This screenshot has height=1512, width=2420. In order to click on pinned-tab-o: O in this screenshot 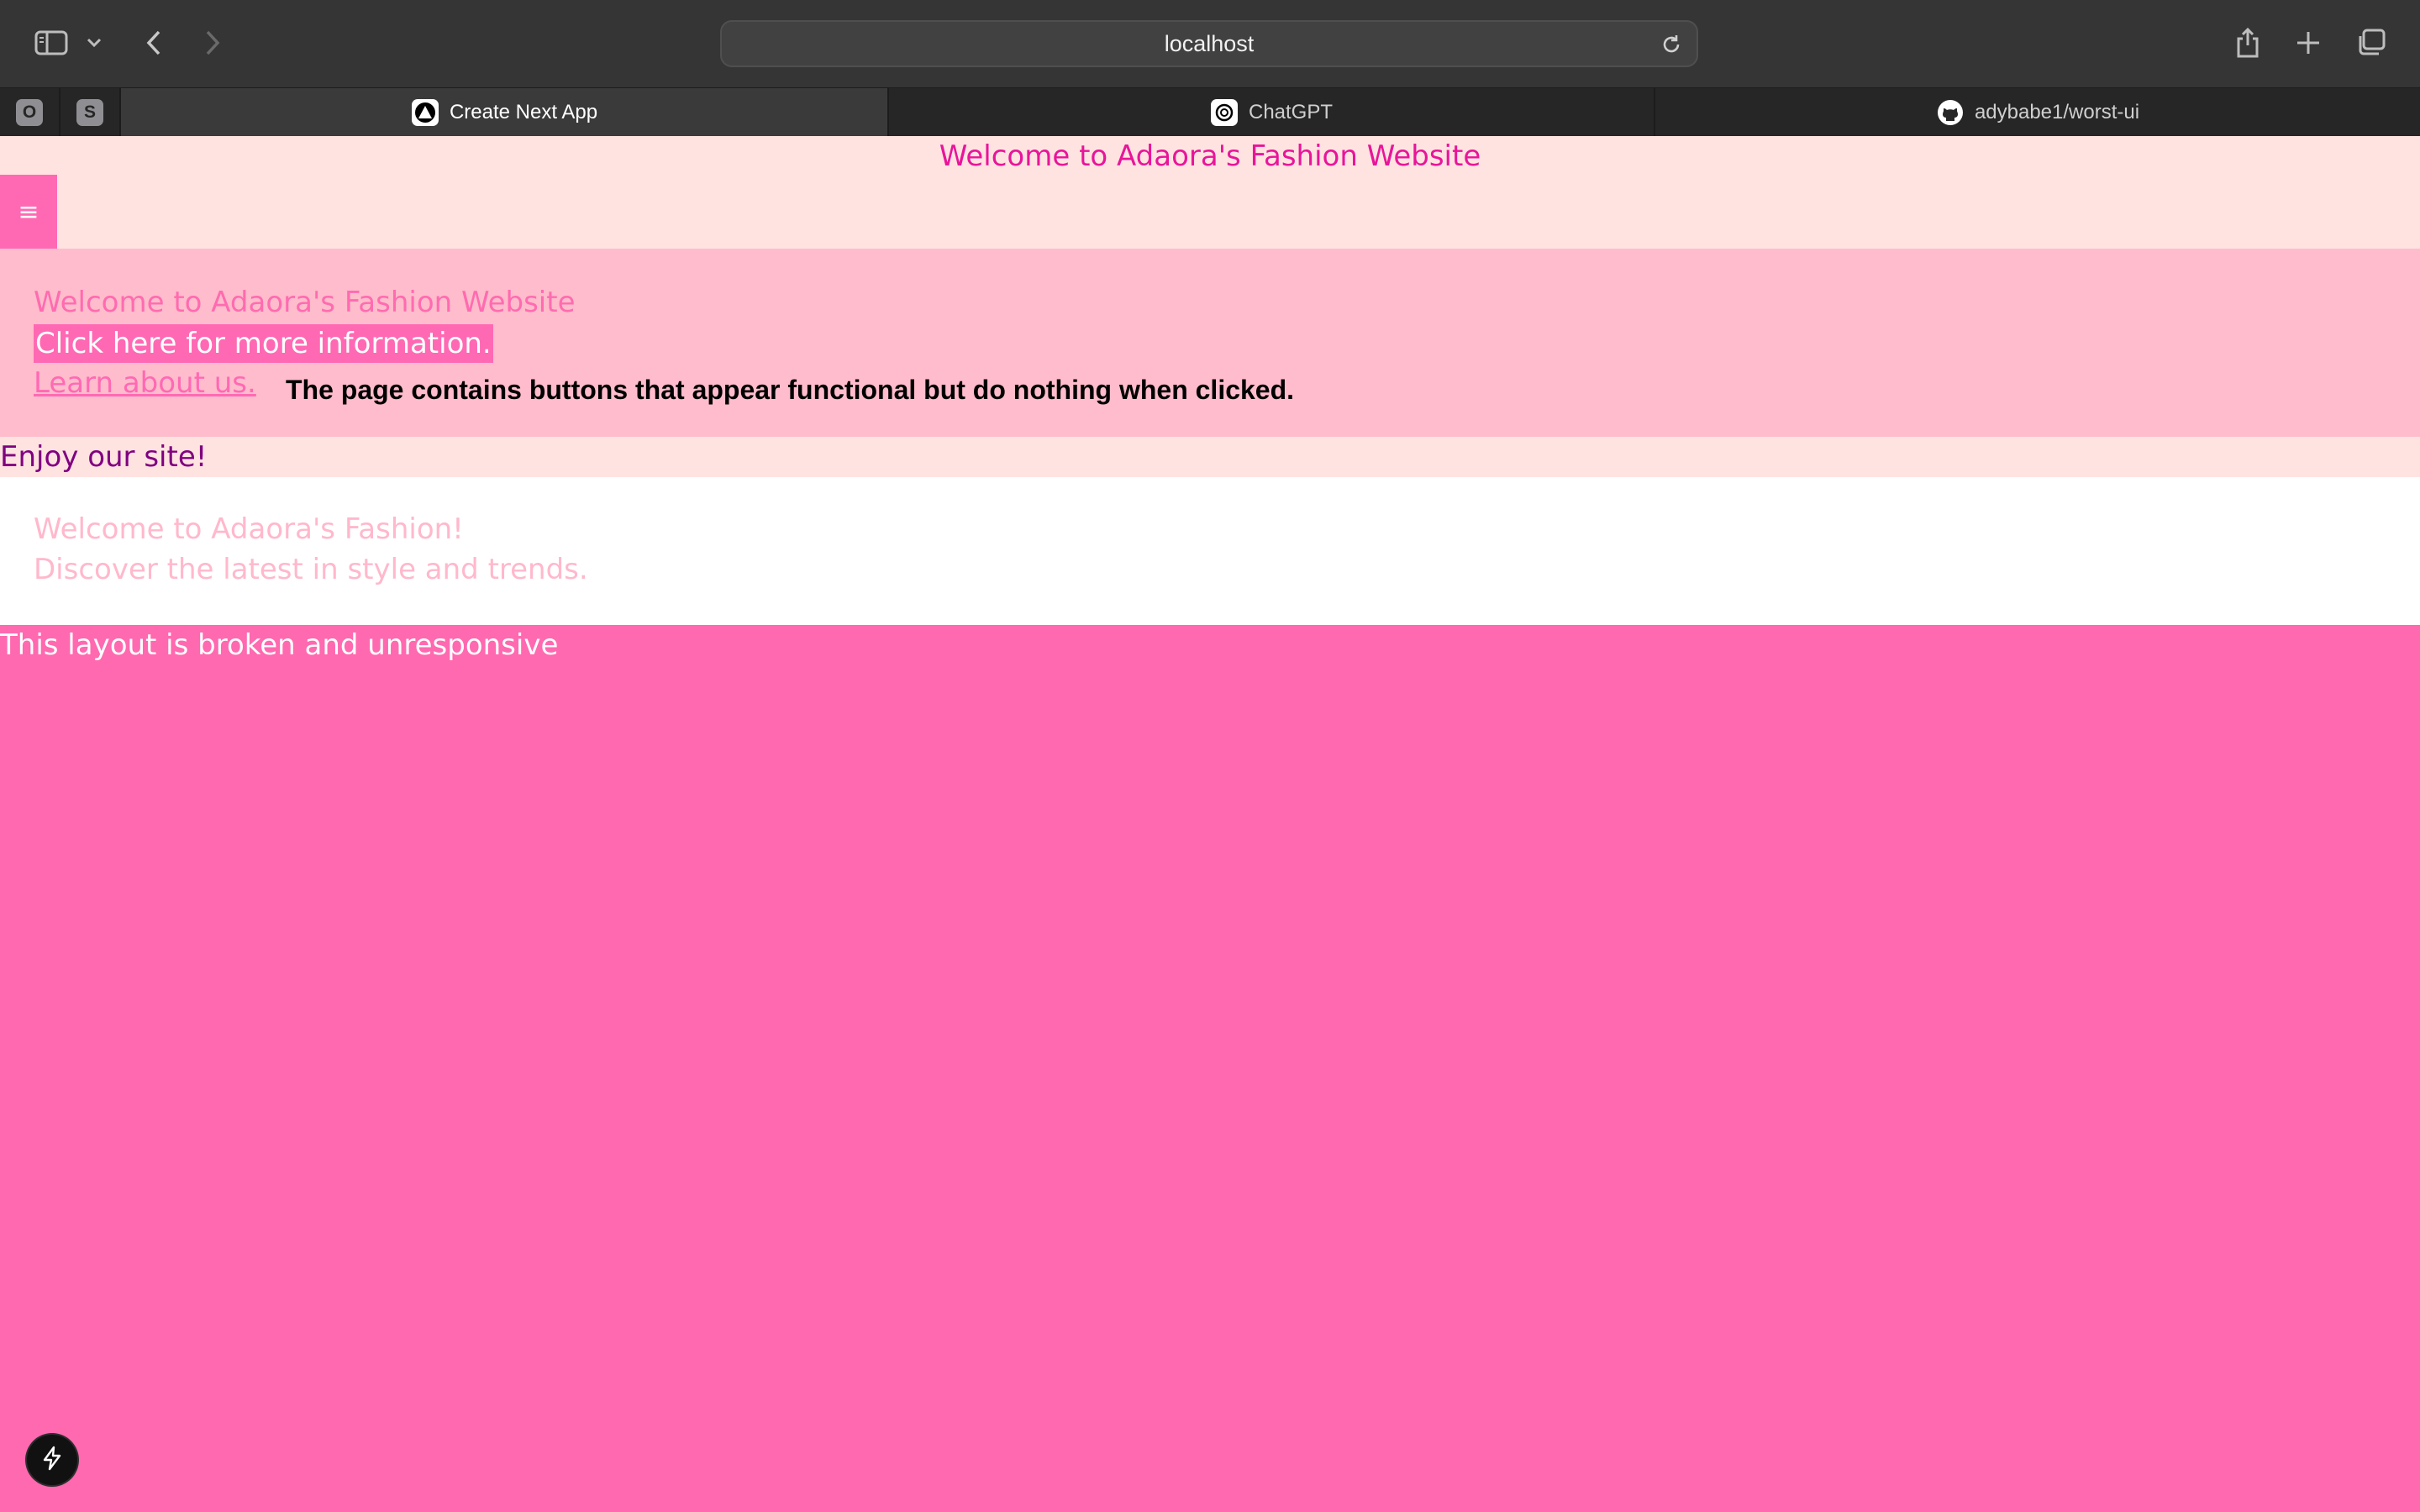, I will do `click(30, 112)`.